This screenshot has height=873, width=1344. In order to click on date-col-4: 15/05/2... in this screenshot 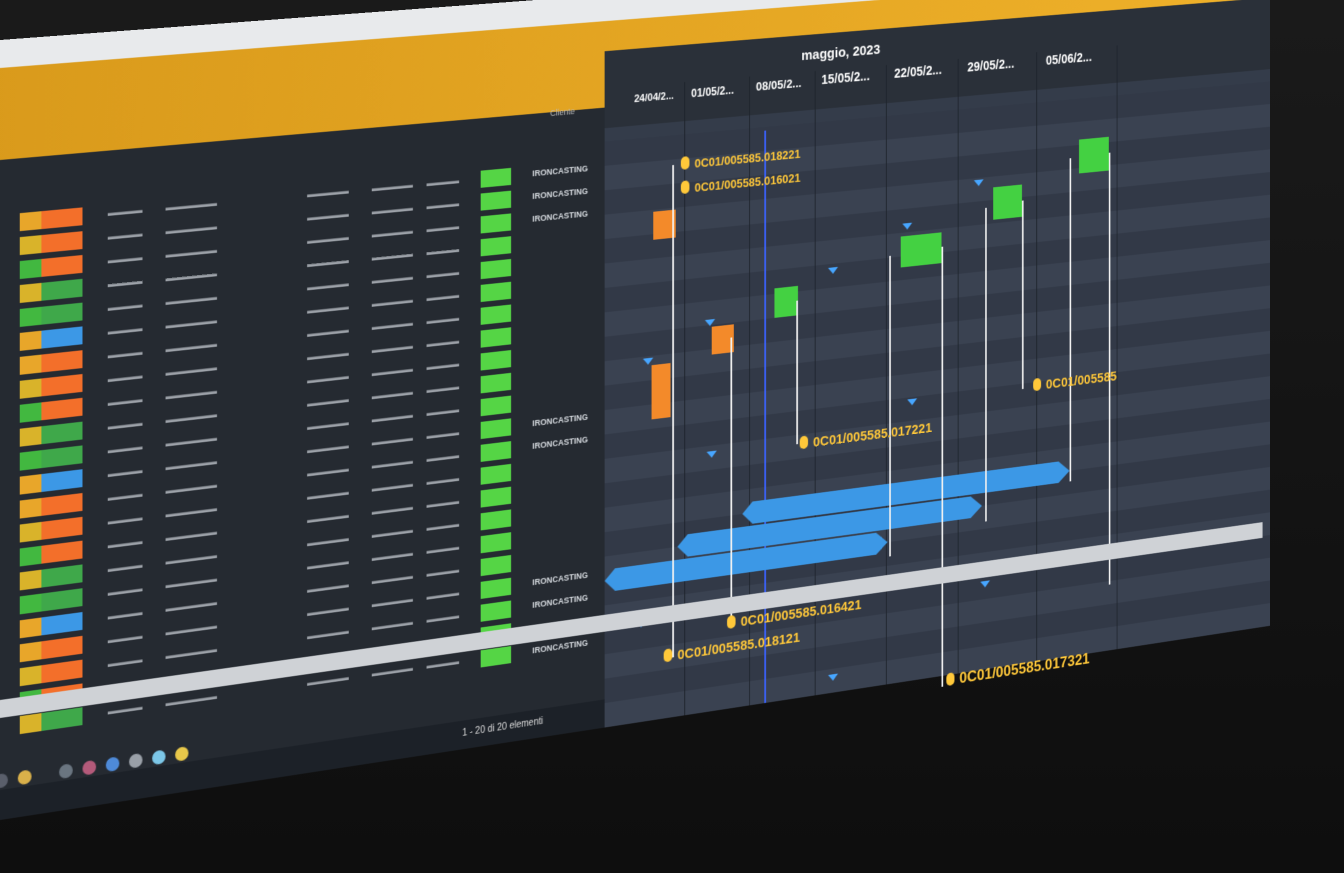, I will do `click(845, 77)`.